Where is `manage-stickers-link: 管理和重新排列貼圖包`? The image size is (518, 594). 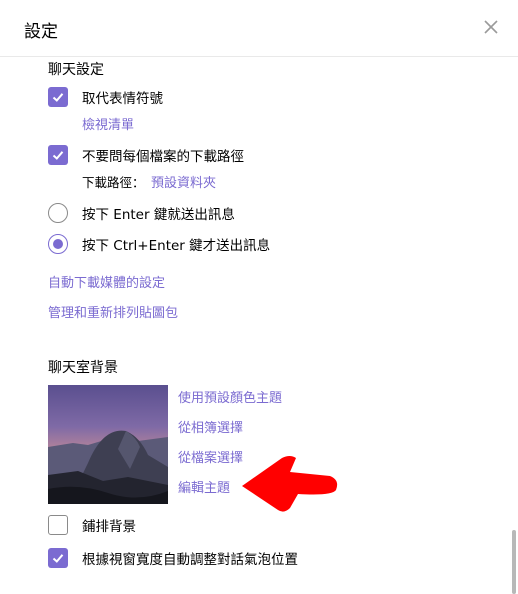
manage-stickers-link: 管理和重新排列貼圖包 is located at coordinates (113, 311).